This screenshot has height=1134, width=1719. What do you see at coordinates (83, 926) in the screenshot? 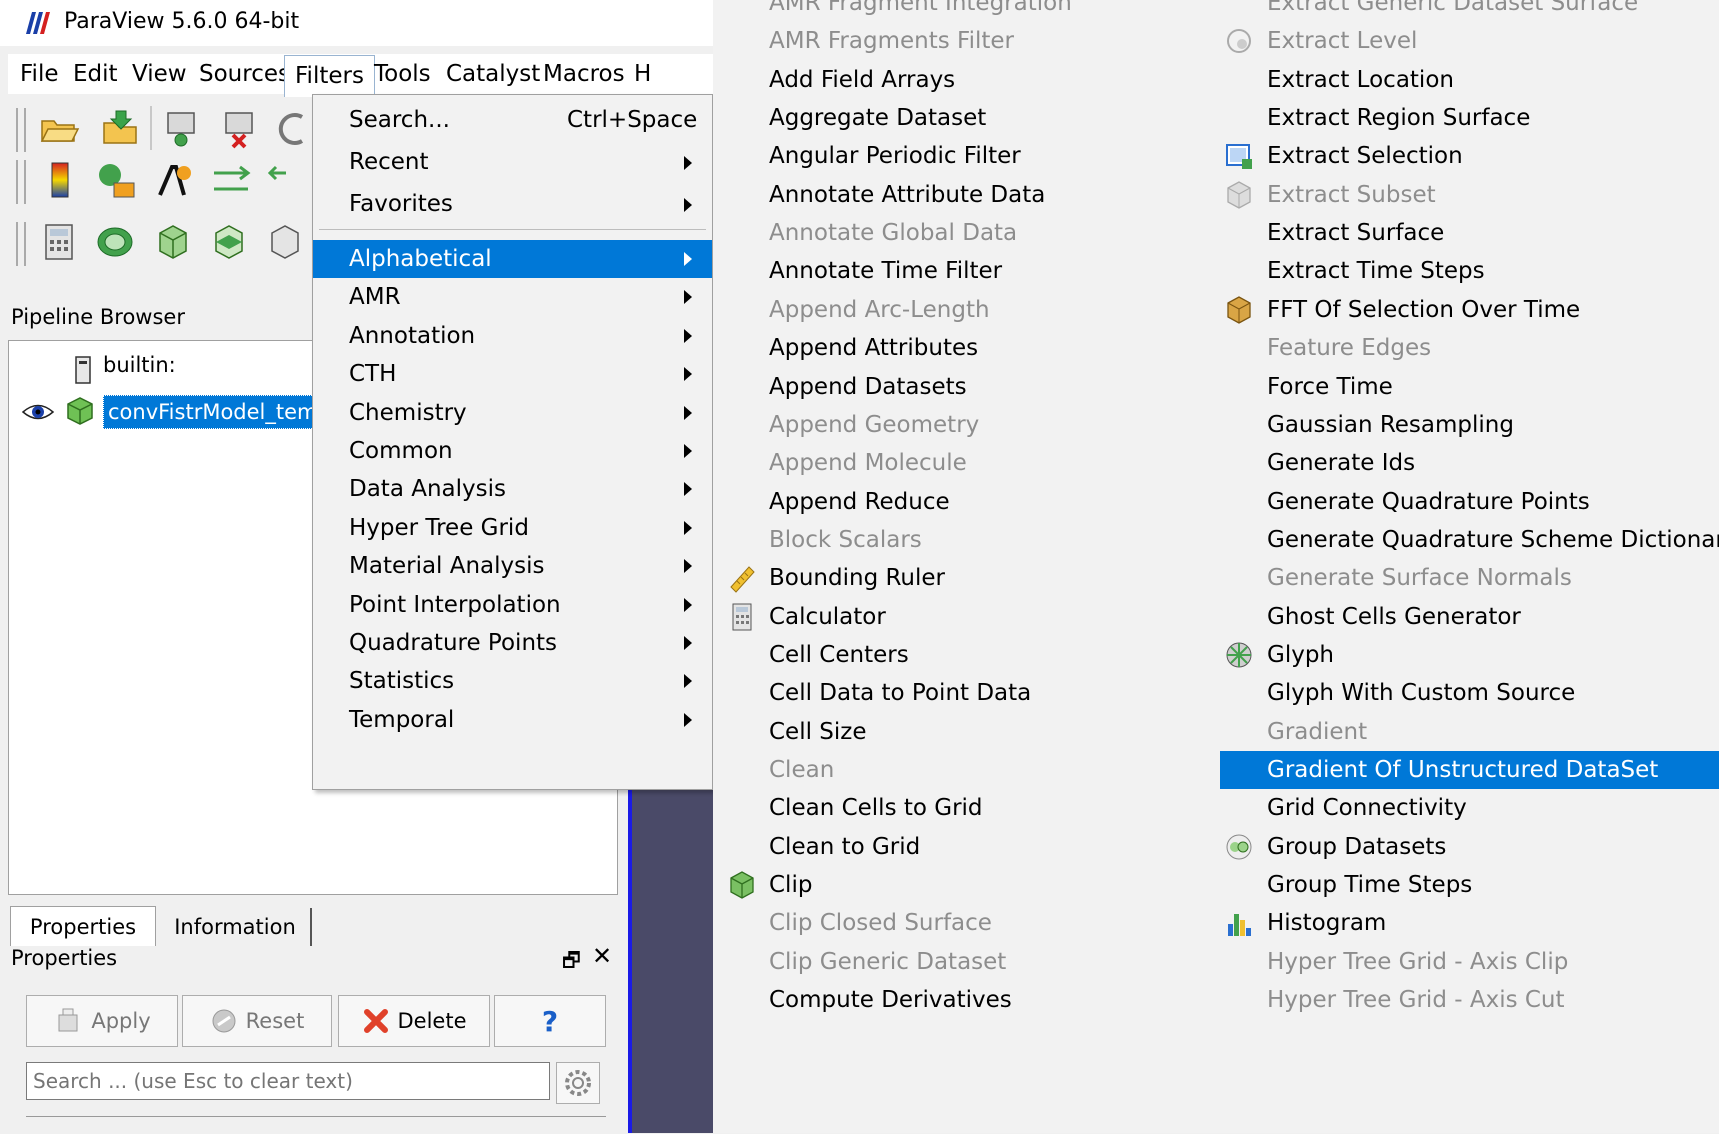
I see `tab-properties: Properties` at bounding box center [83, 926].